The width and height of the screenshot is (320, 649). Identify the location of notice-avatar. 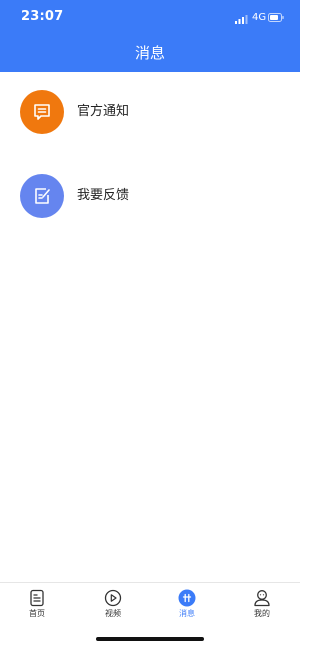
(42, 112).